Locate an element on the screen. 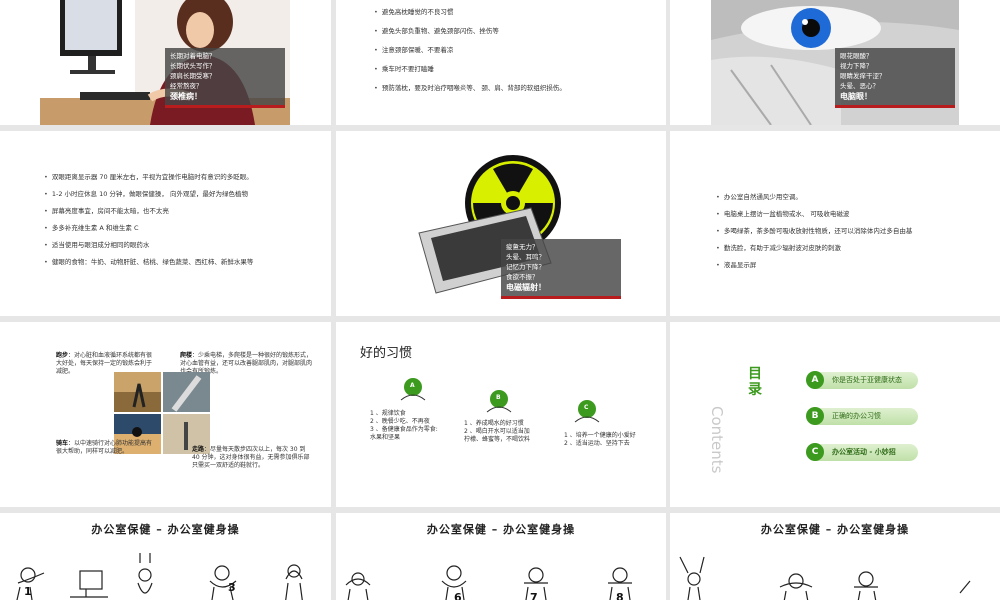 This screenshot has width=1000, height=600. menu-item-office-habits: B 正确的办公习惯 is located at coordinates (862, 416).